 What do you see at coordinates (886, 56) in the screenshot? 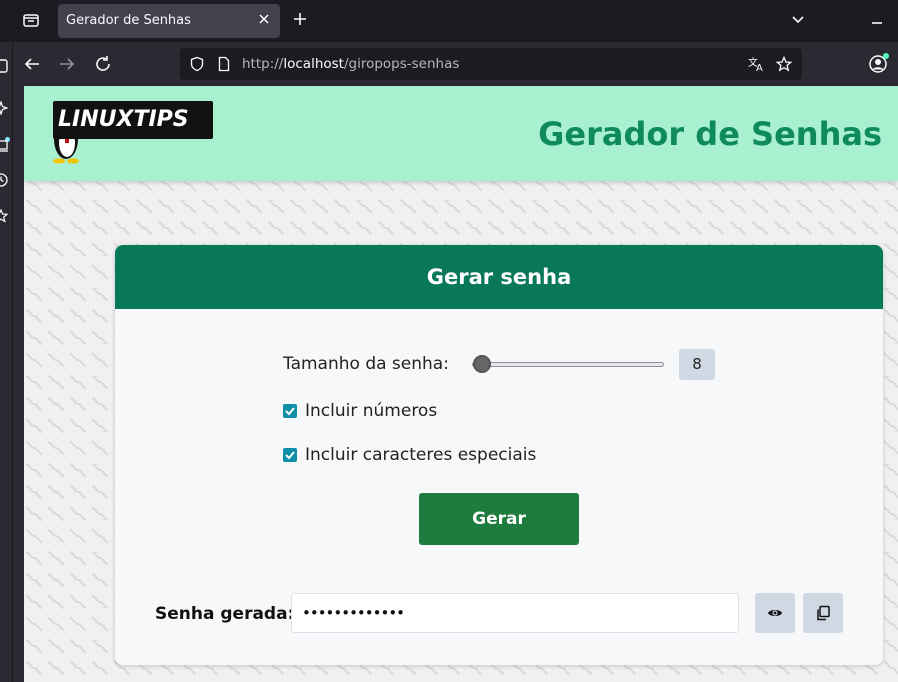
I see `notification-dot` at bounding box center [886, 56].